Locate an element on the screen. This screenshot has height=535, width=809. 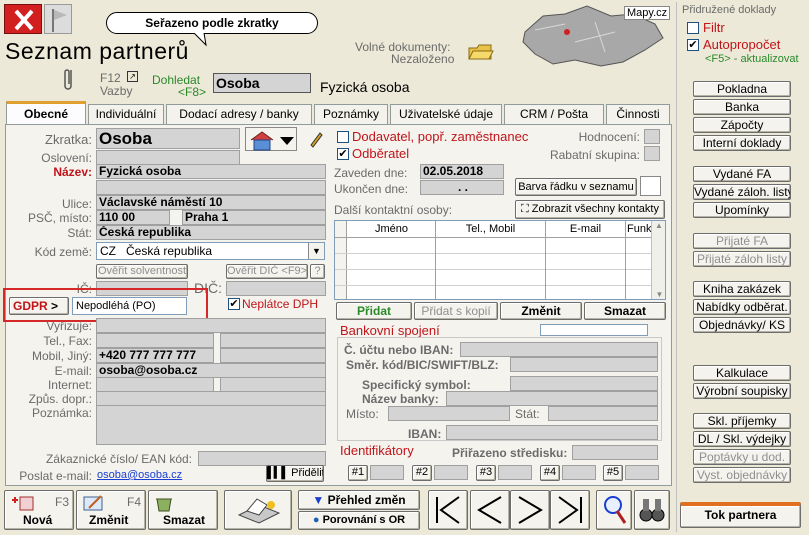
id3-field is located at coordinates (515, 472).